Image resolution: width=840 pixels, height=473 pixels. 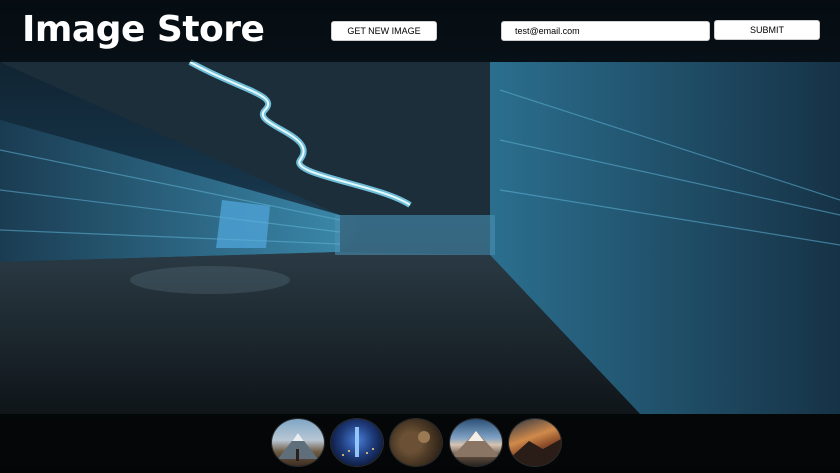 What do you see at coordinates (476, 442) in the screenshot?
I see `snowy-peak-thumbnail` at bounding box center [476, 442].